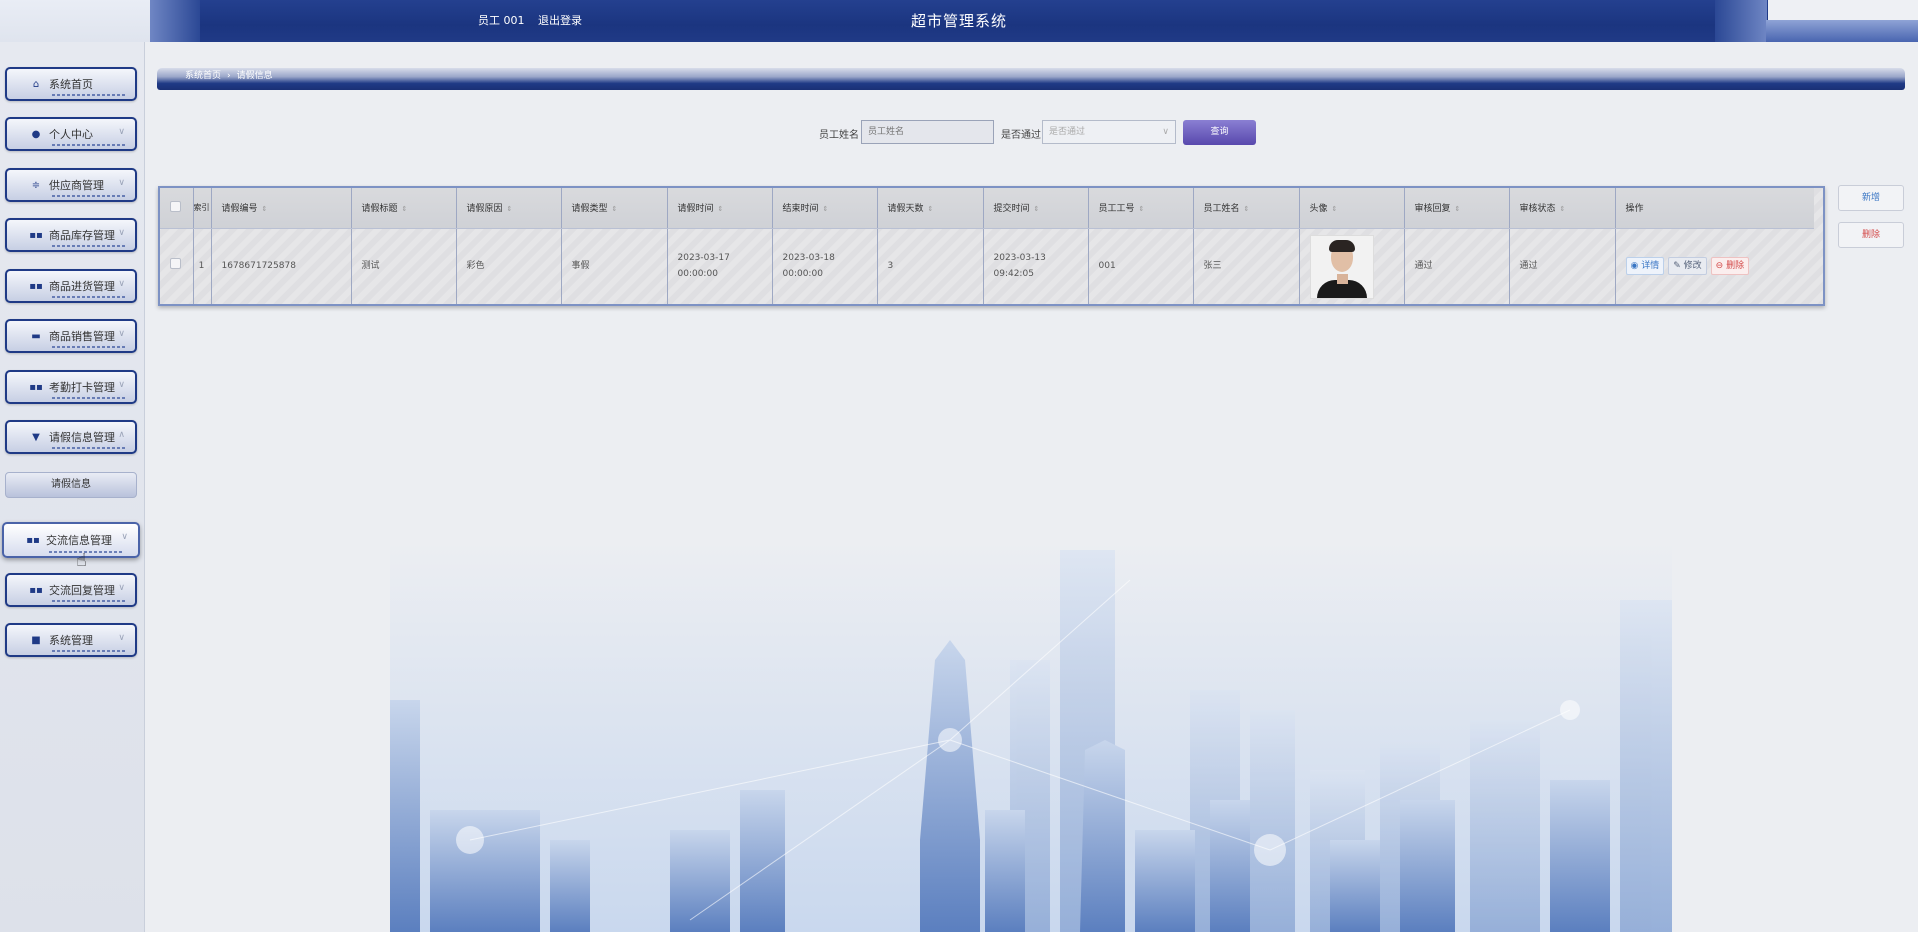 This screenshot has width=1918, height=932. I want to click on column-header: 审核状态 ⇕, so click(1562, 208).